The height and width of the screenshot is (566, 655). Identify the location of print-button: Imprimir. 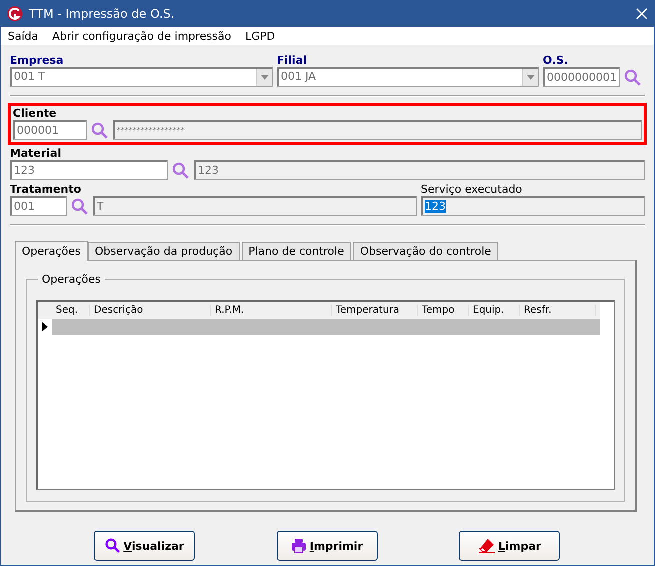
(327, 546).